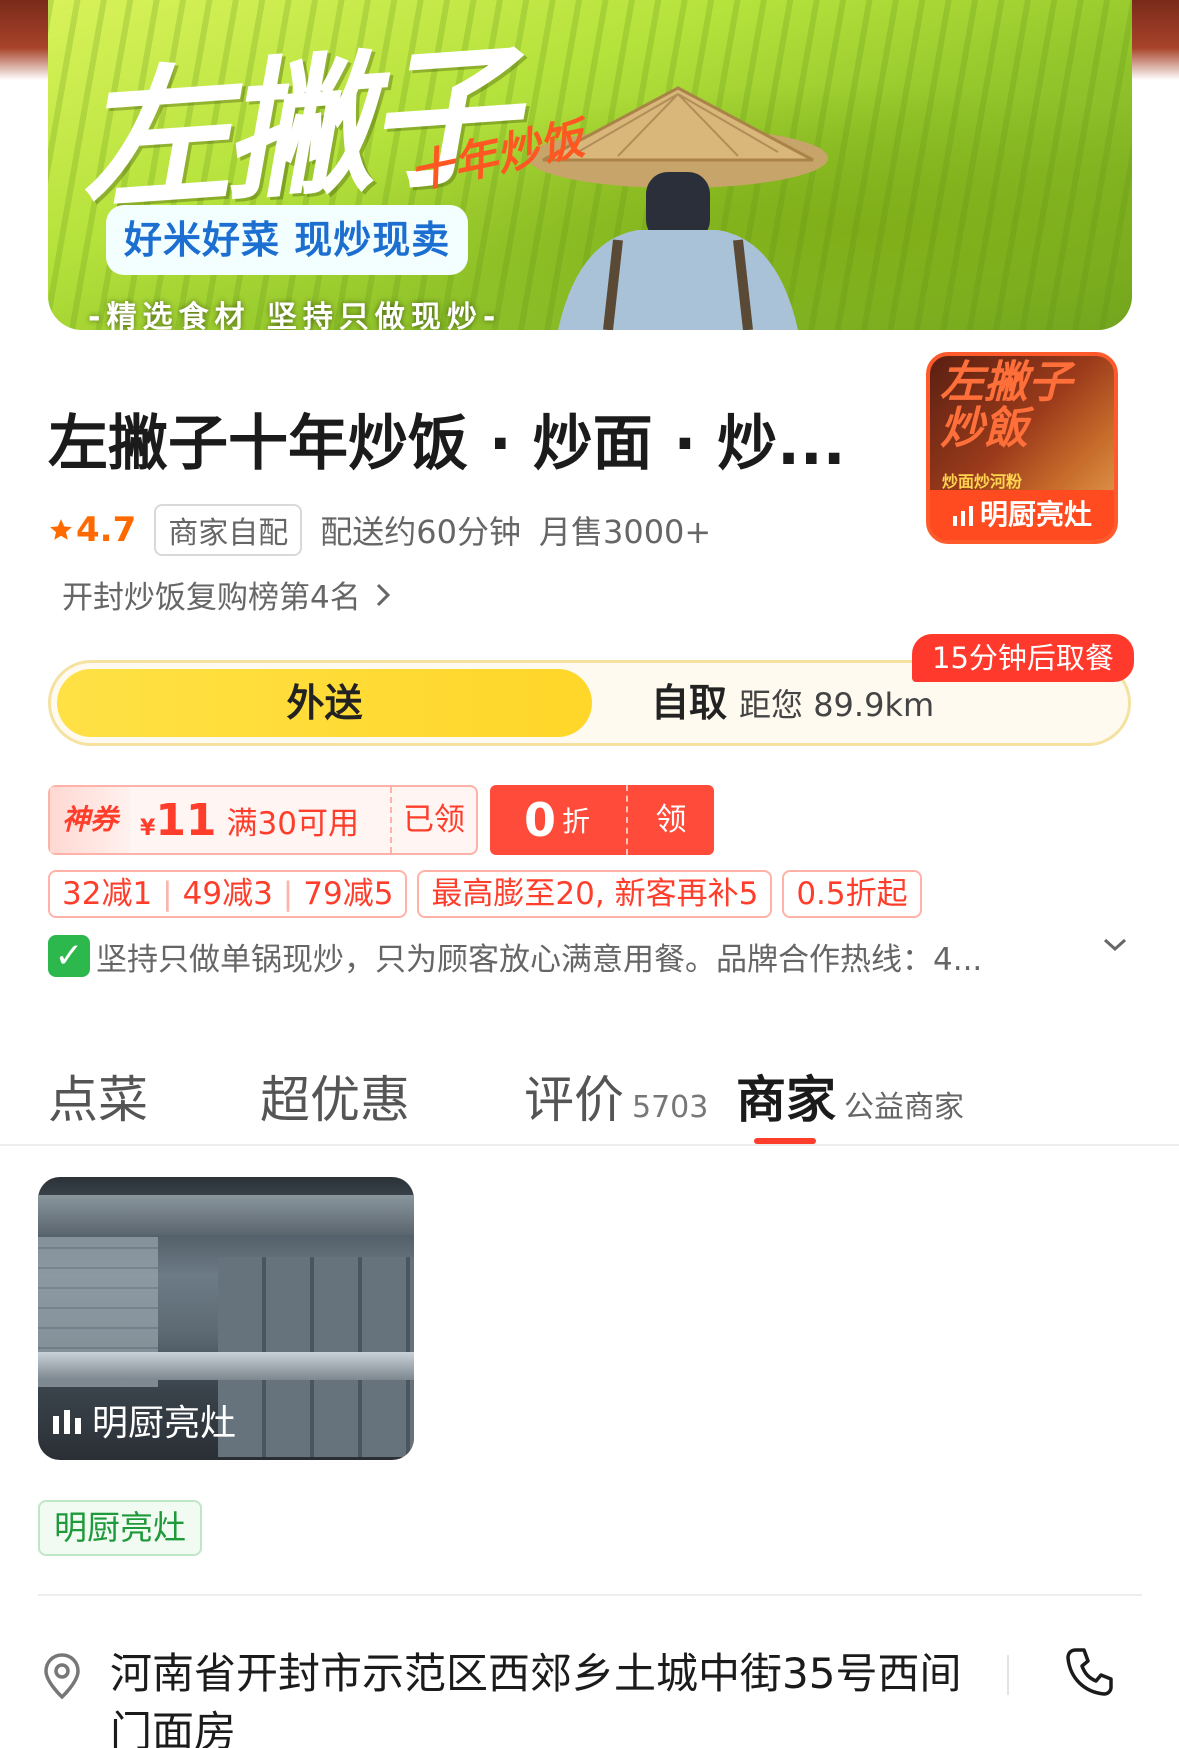 This screenshot has height=1748, width=1179. I want to click on zero-unit: 折, so click(576, 821).